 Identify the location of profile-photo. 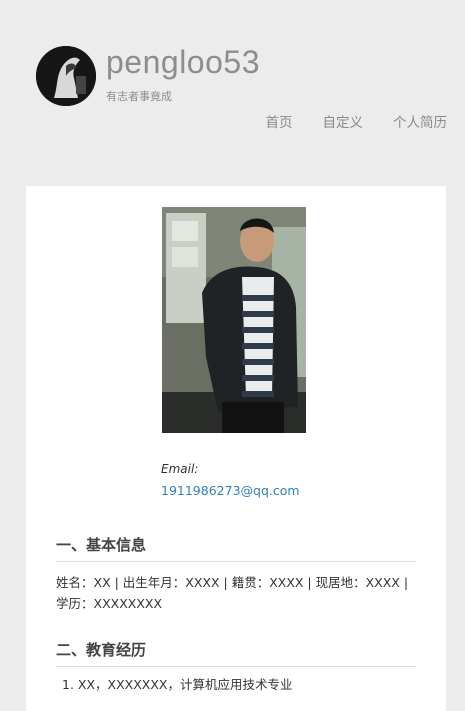
(234, 320).